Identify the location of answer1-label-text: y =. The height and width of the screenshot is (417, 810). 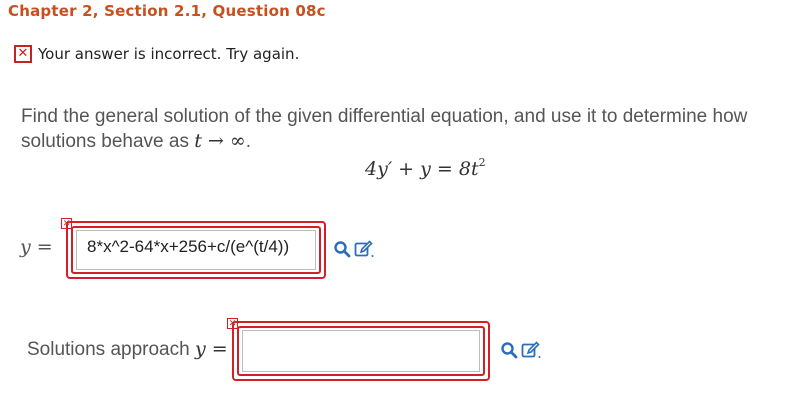
(36, 247).